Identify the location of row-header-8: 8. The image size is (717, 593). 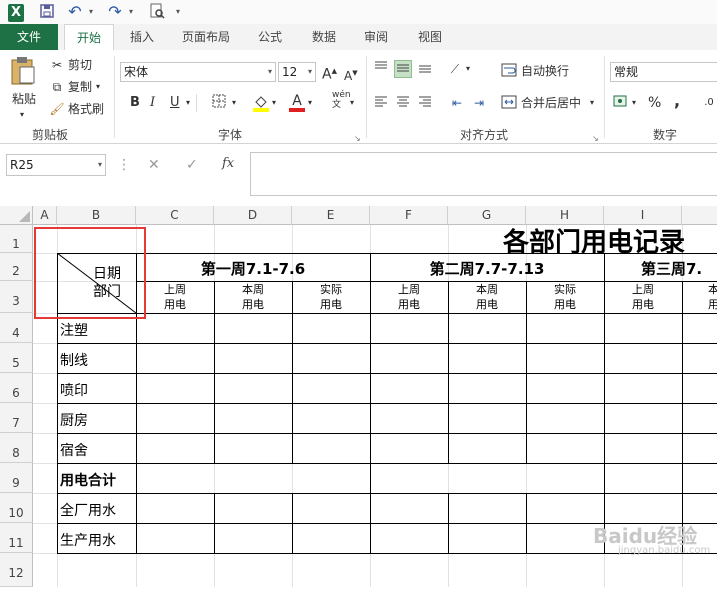
(16, 448).